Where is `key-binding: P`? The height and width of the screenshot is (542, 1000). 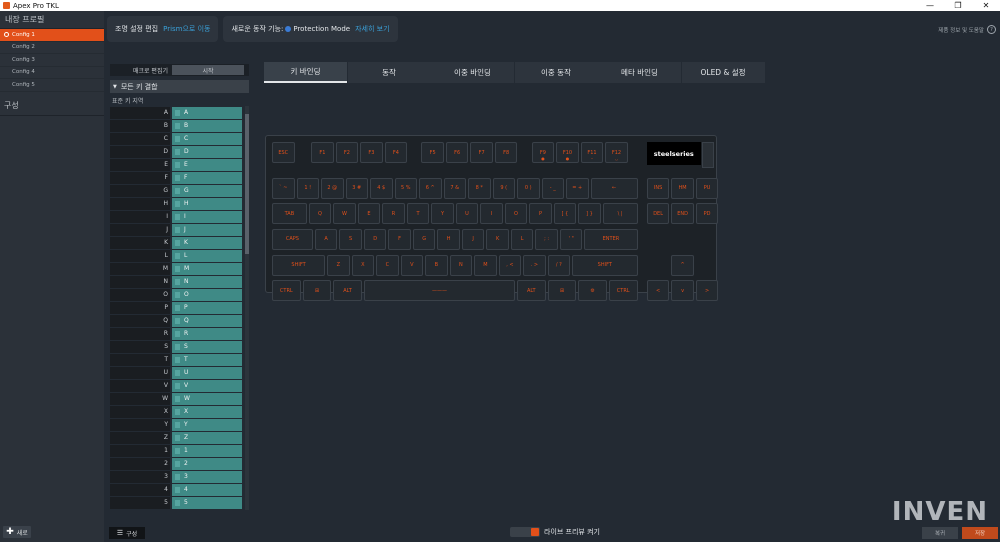
key-binding: P is located at coordinates (207, 307).